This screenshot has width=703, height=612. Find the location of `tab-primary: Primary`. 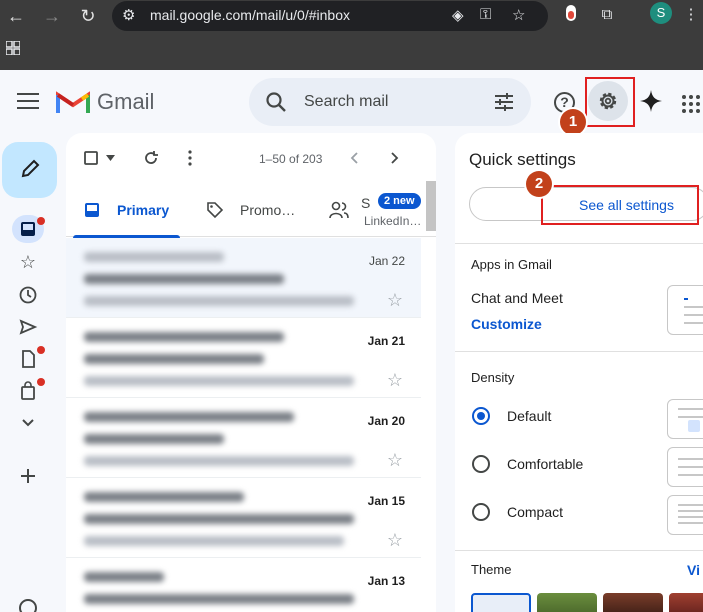

tab-primary: Primary is located at coordinates (123, 209).